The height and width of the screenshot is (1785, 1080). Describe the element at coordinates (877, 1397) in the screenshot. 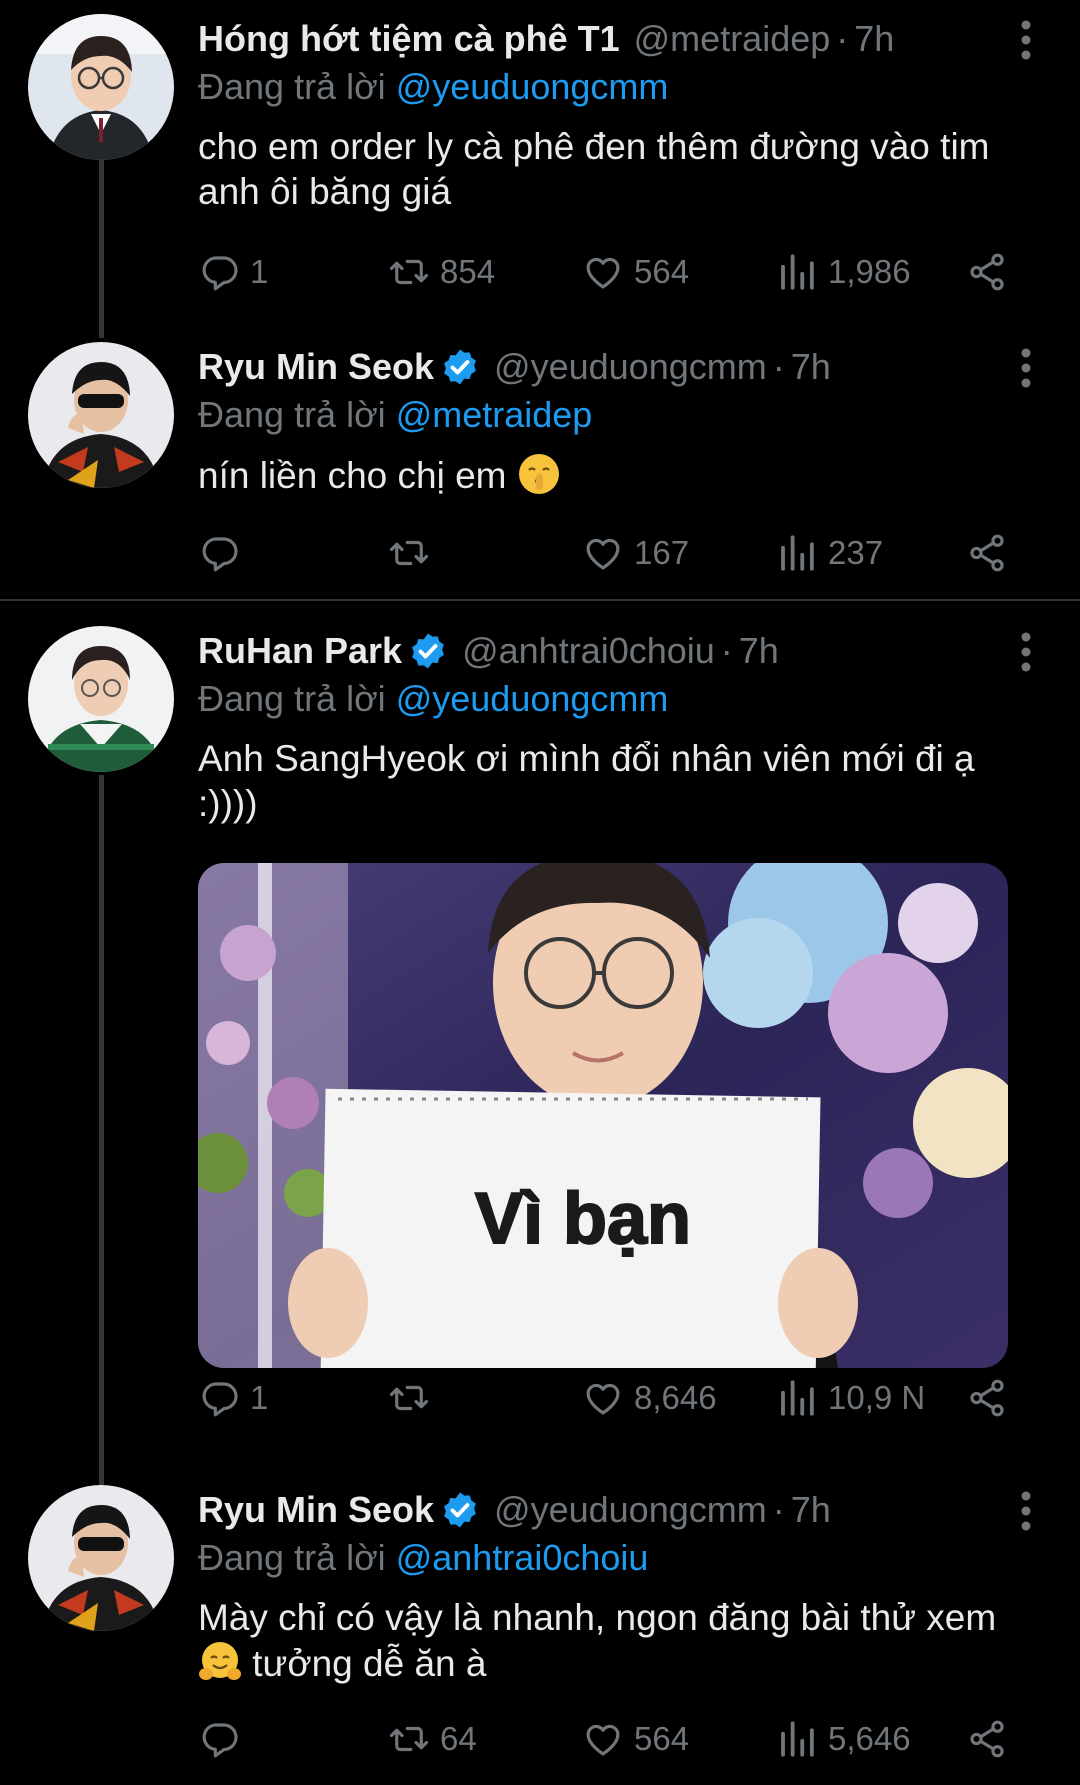

I see `view-count: 10,9 N` at that location.